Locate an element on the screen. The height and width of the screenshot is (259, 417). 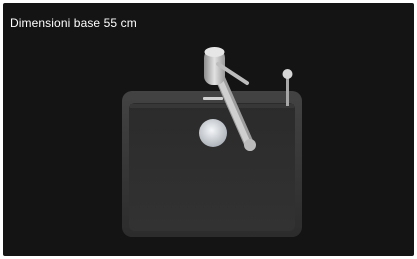
drain-image is located at coordinates (213, 133).